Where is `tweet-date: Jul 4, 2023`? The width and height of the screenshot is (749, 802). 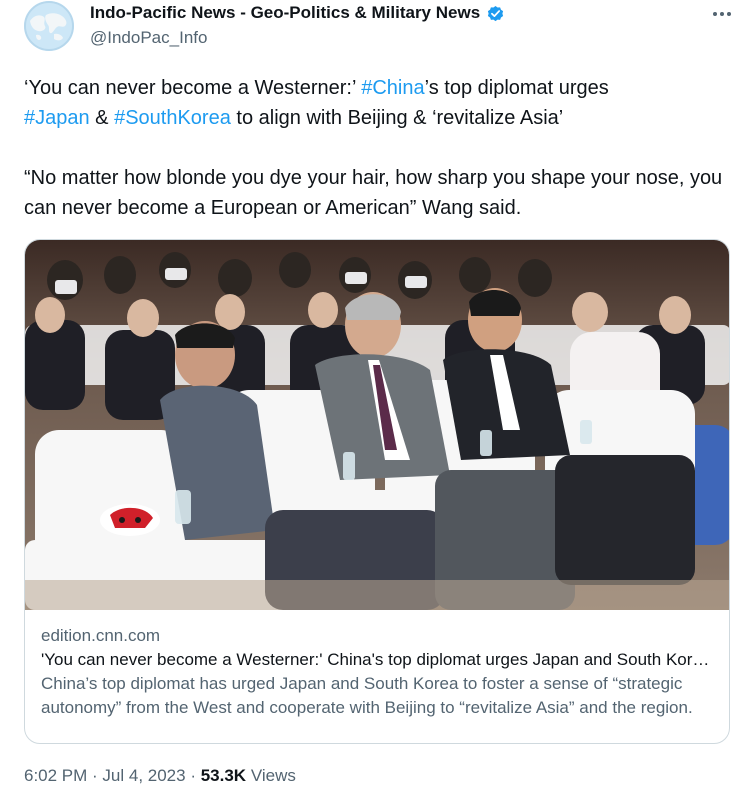
tweet-date: Jul 4, 2023 is located at coordinates (143, 775).